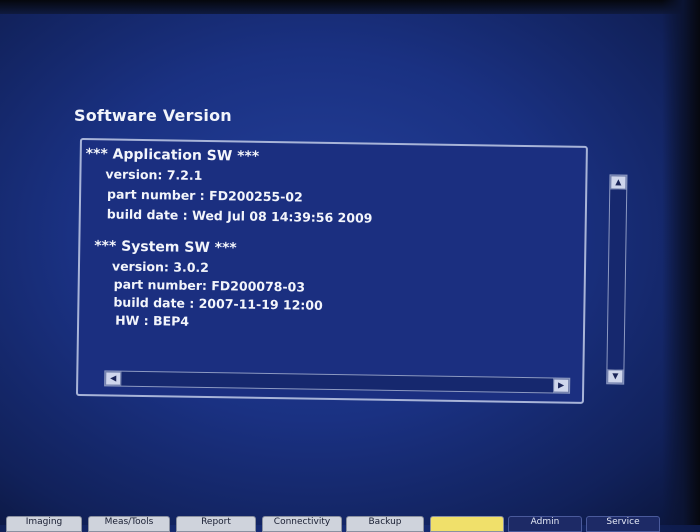 This screenshot has width=700, height=532. I want to click on softkey-report: Report, so click(216, 524).